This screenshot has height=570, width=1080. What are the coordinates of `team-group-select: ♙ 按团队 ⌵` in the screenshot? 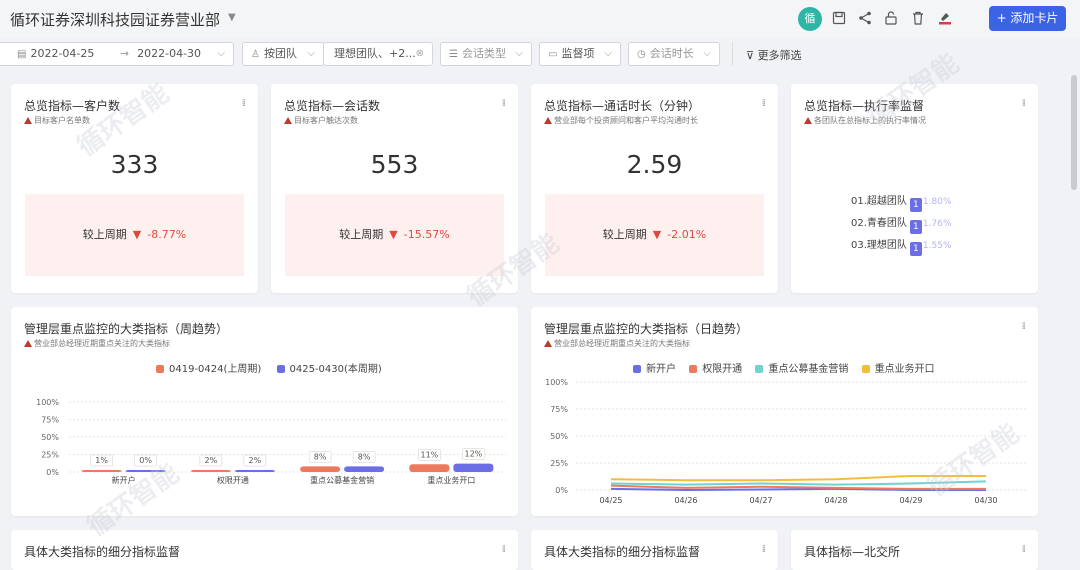 It's located at (283, 54).